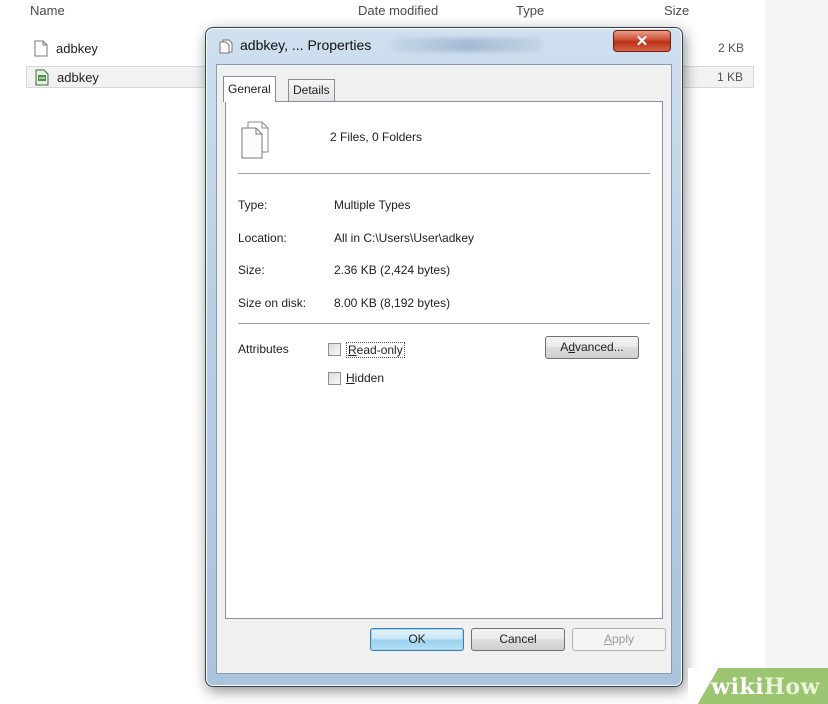 This screenshot has height=704, width=828. Describe the element at coordinates (369, 378) in the screenshot. I see `hidden-text: idden` at that location.